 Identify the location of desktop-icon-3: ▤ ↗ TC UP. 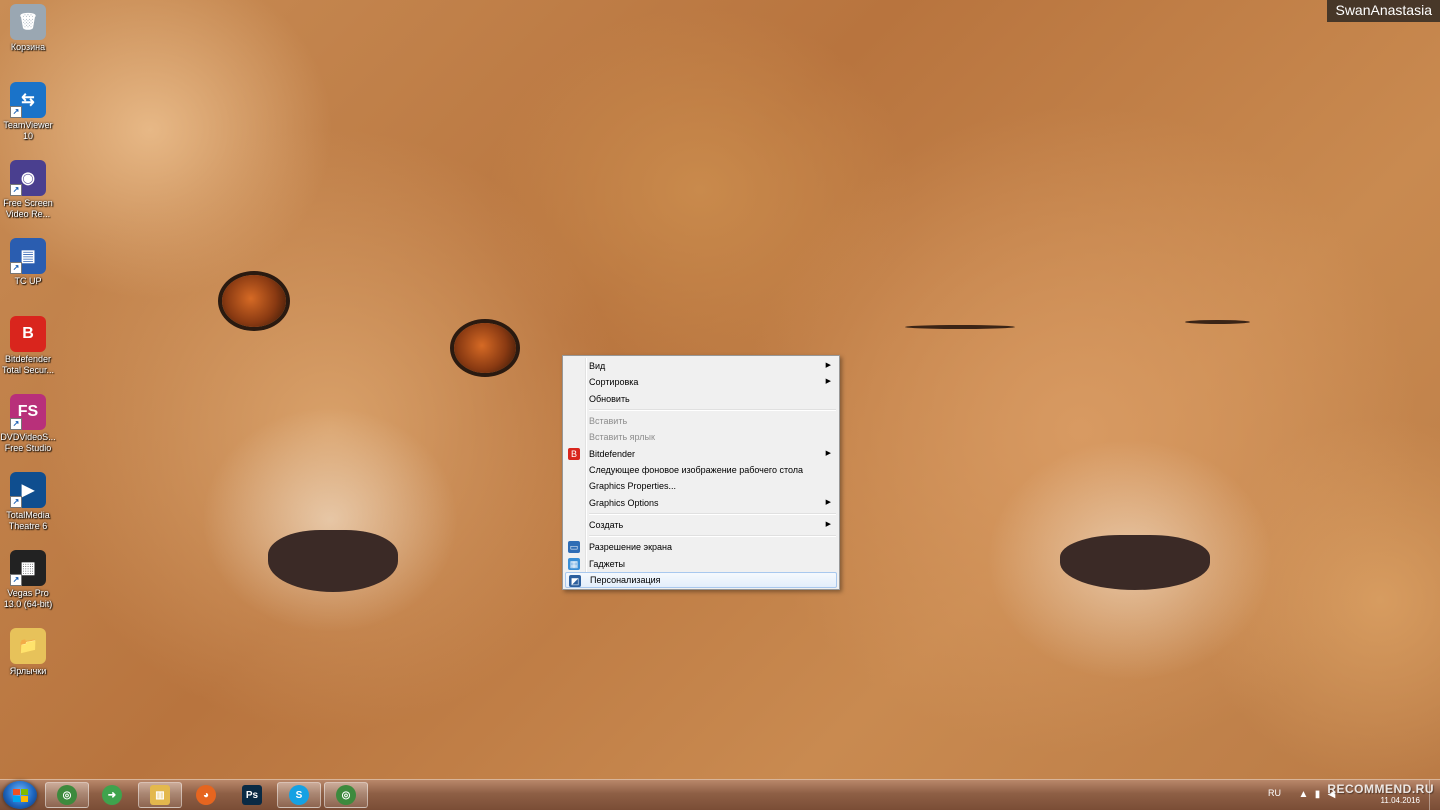
(28, 262).